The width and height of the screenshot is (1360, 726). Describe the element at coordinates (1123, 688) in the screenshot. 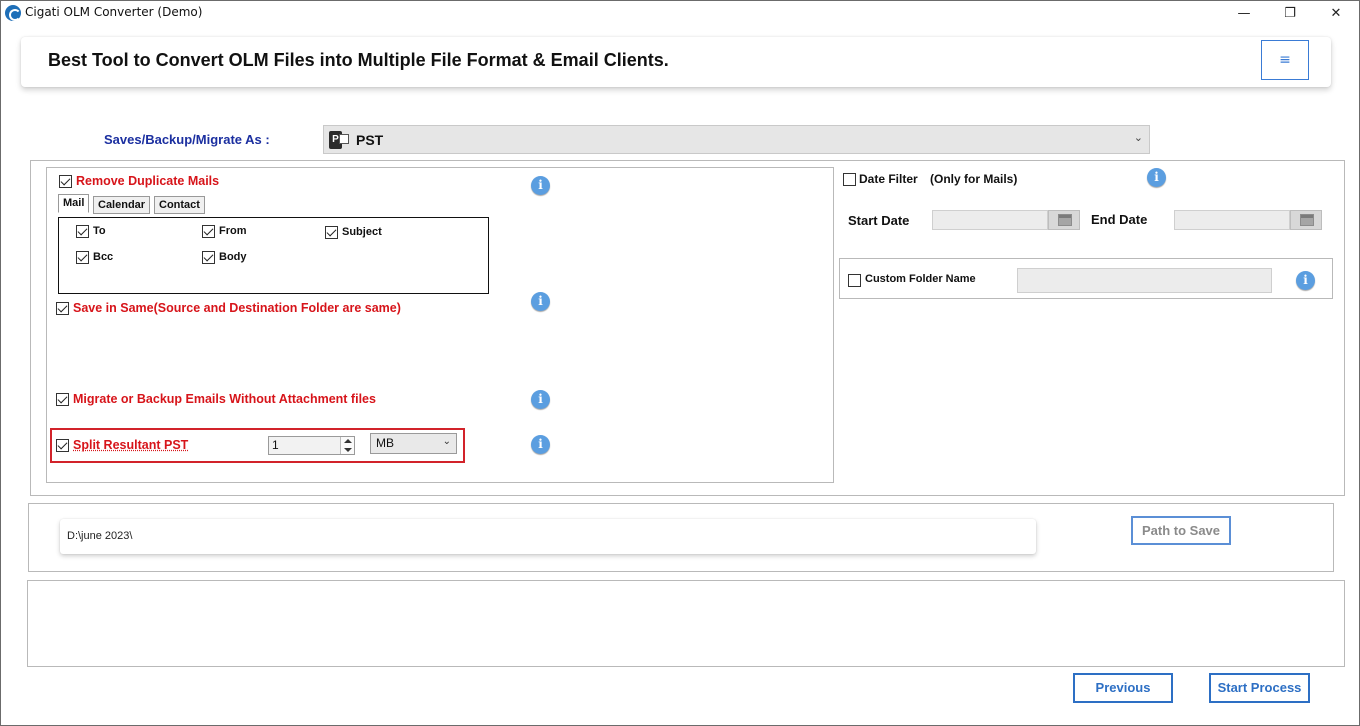

I see `previous-button: Previous` at that location.